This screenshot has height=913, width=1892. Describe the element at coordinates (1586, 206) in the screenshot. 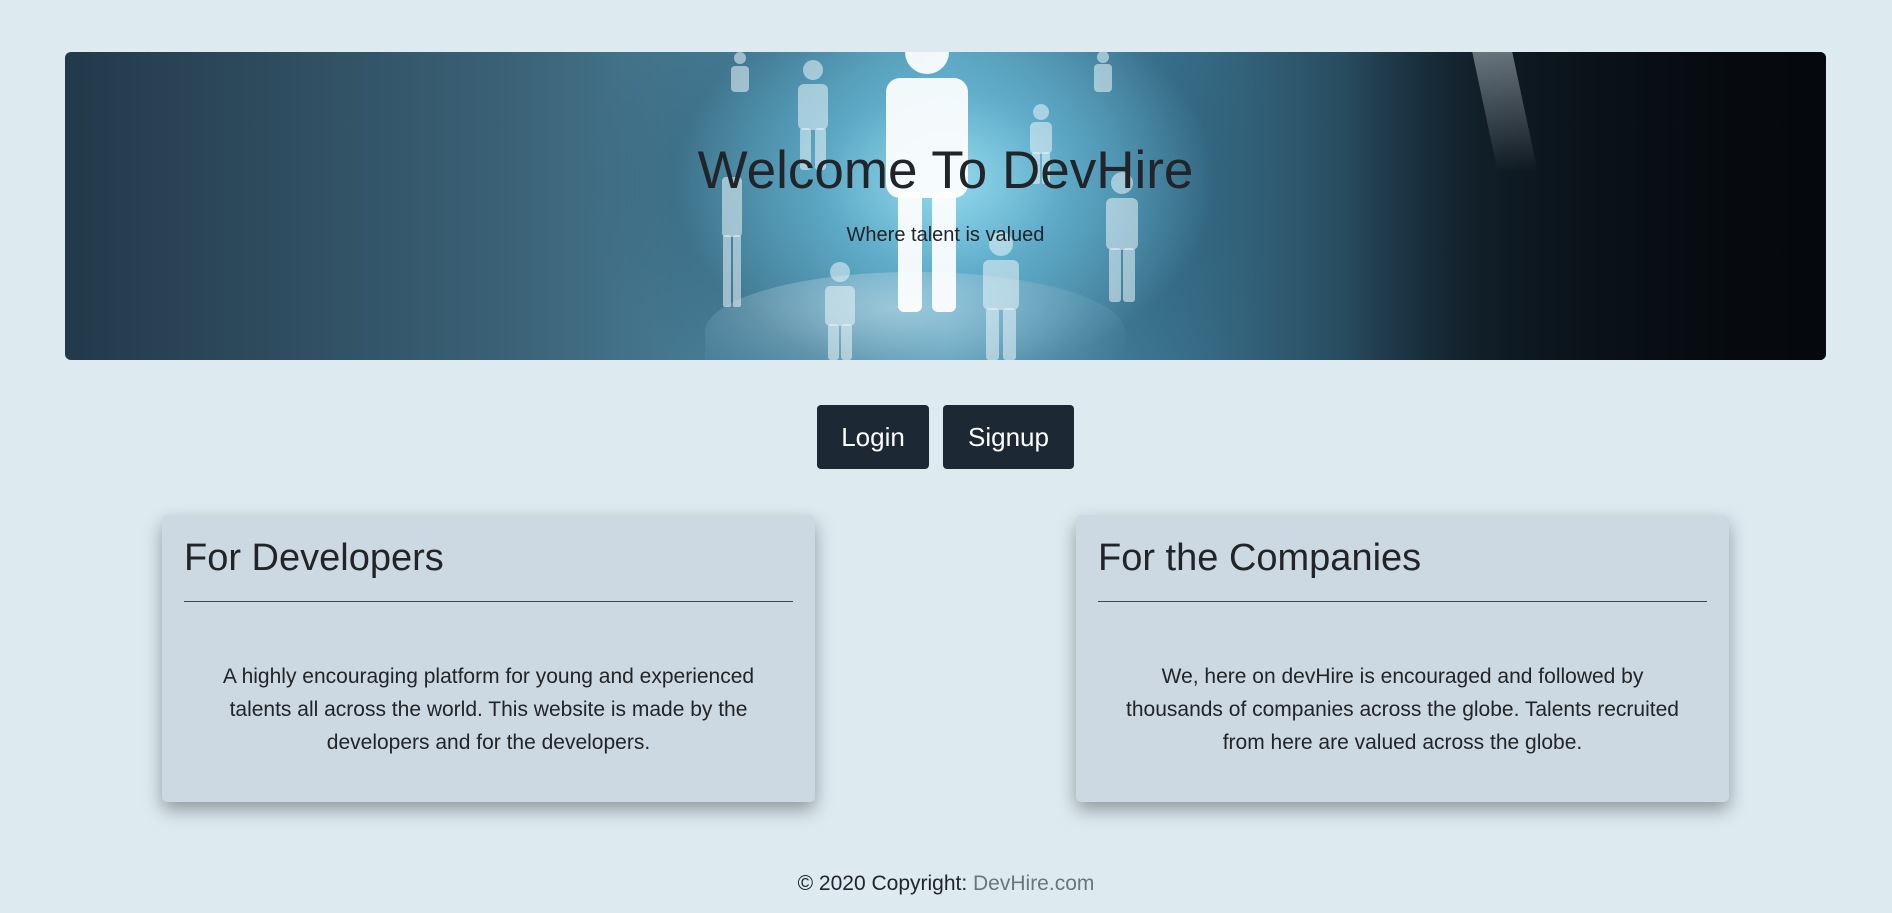

I see `suit-background` at that location.